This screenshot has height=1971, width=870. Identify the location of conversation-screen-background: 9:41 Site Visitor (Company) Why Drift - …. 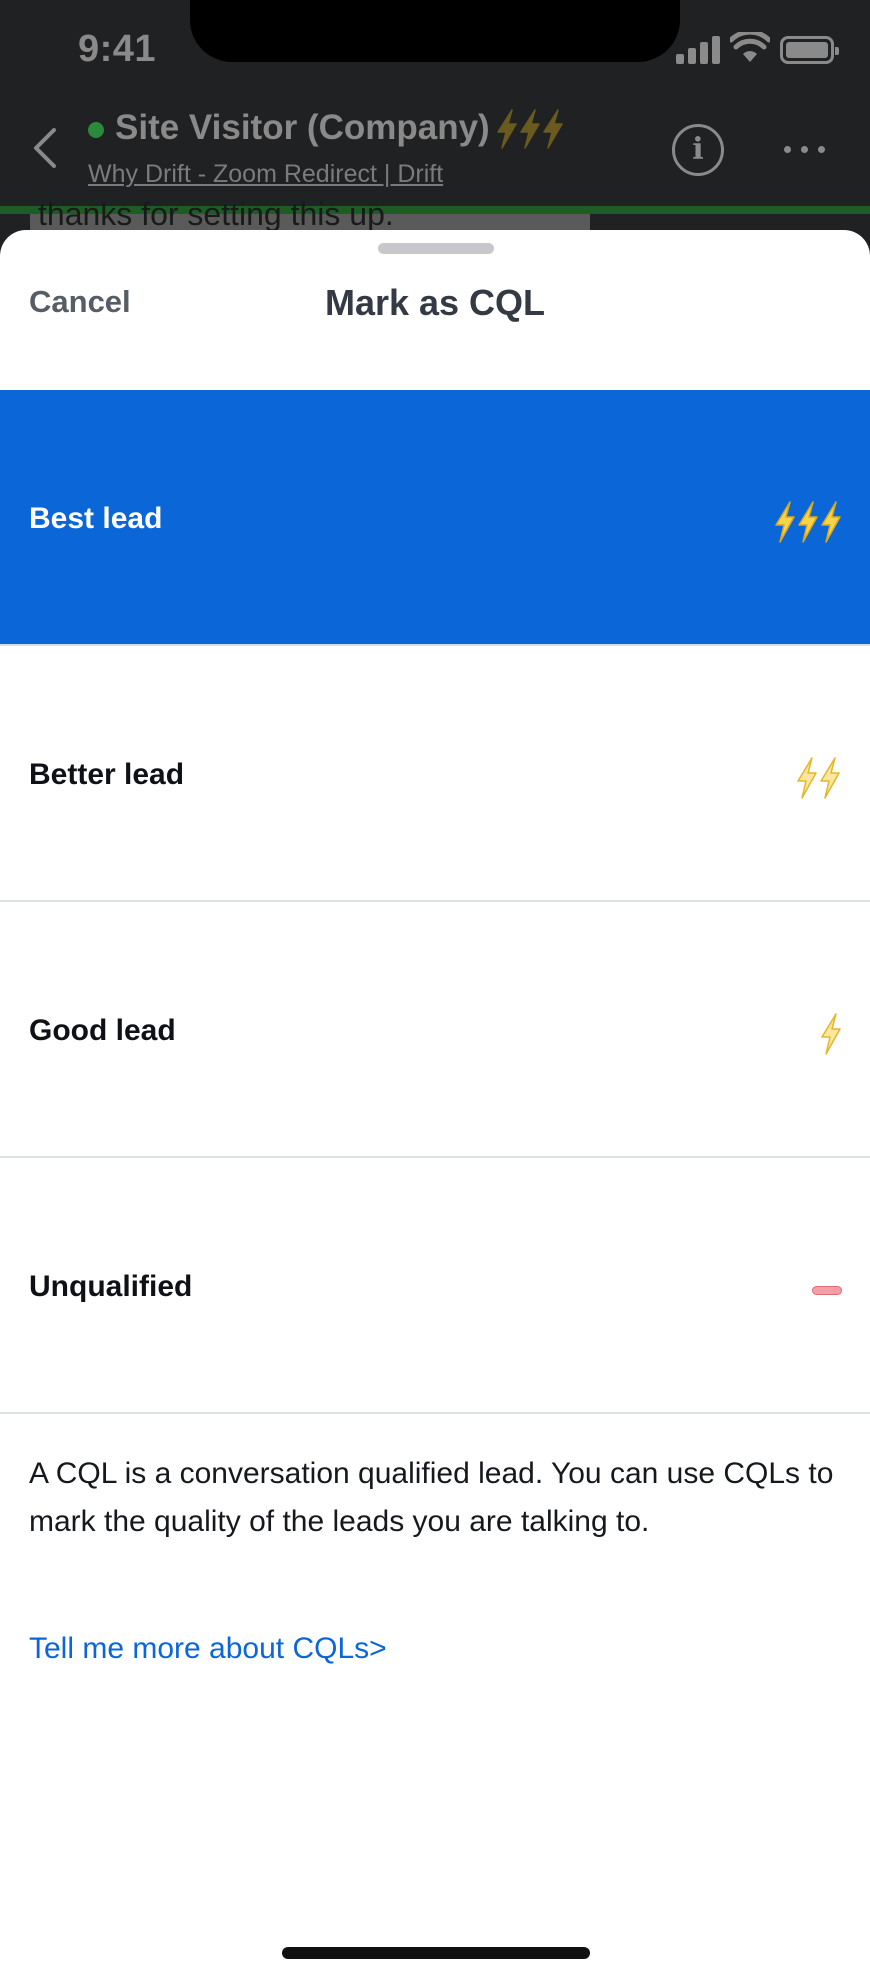
(435, 130).